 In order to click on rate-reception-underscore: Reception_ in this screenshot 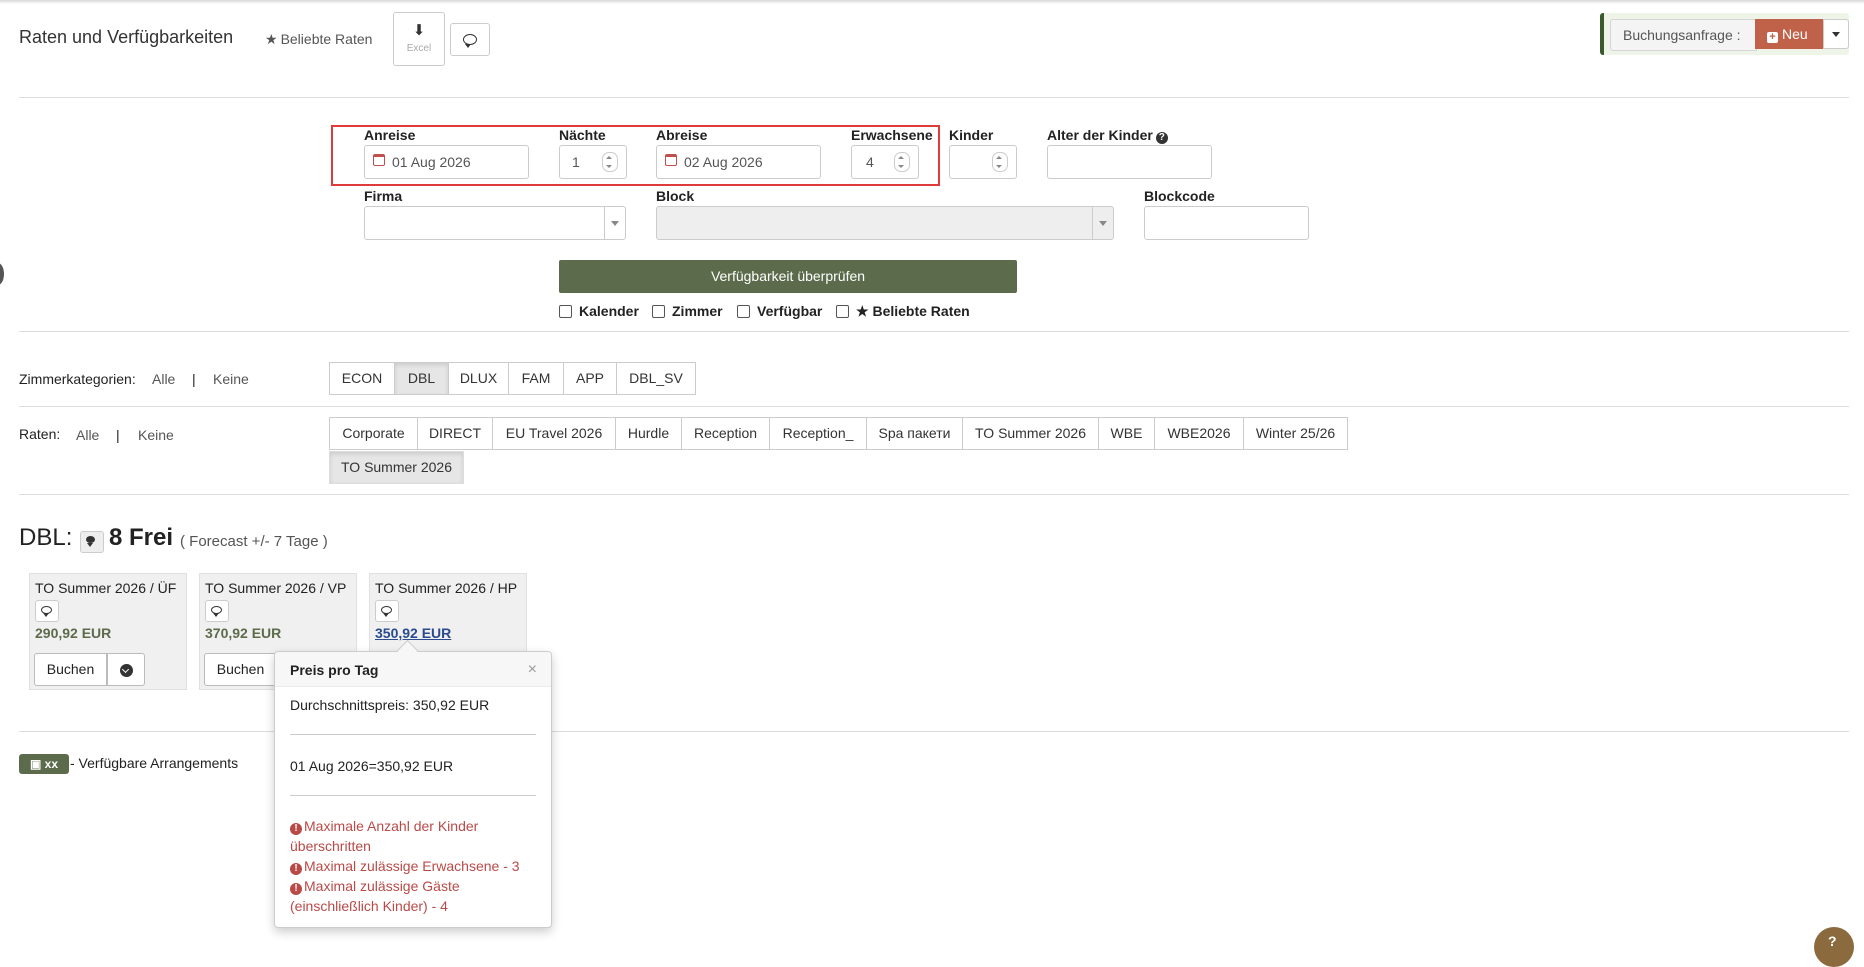, I will do `click(818, 433)`.